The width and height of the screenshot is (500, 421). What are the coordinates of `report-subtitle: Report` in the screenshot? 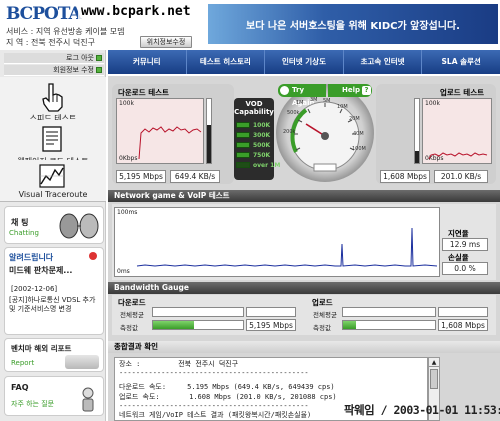 It's located at (23, 363).